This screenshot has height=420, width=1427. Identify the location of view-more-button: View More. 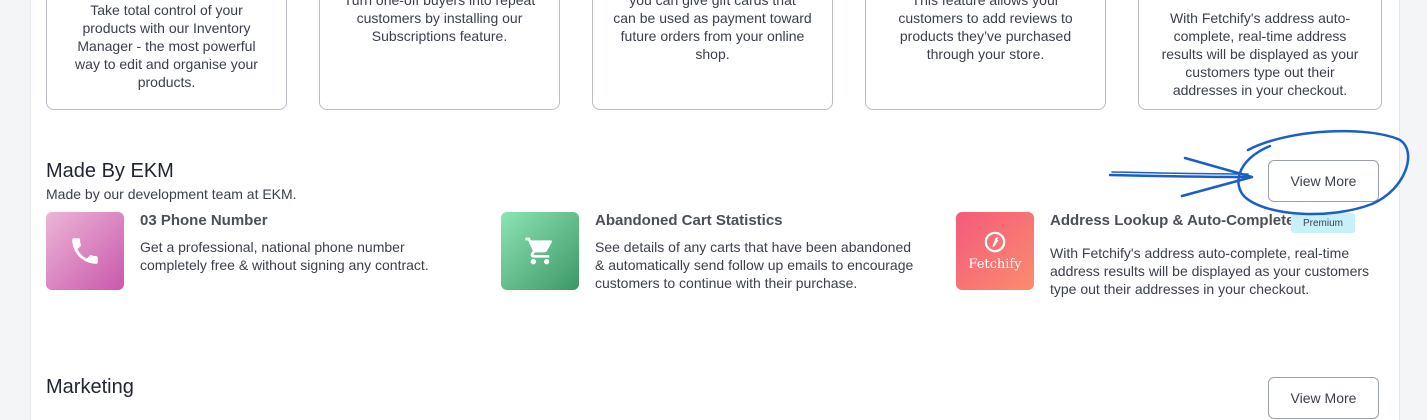
(1323, 181).